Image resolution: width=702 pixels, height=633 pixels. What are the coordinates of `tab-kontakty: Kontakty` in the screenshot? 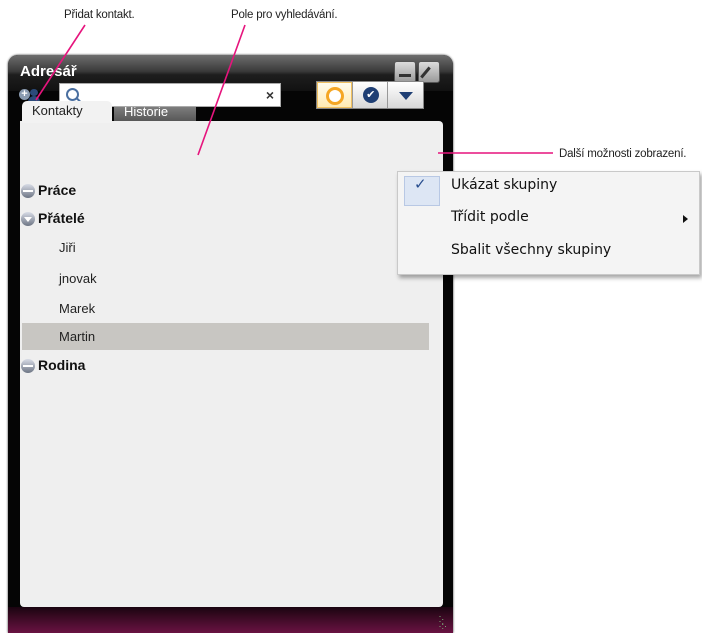 It's located at (67, 112).